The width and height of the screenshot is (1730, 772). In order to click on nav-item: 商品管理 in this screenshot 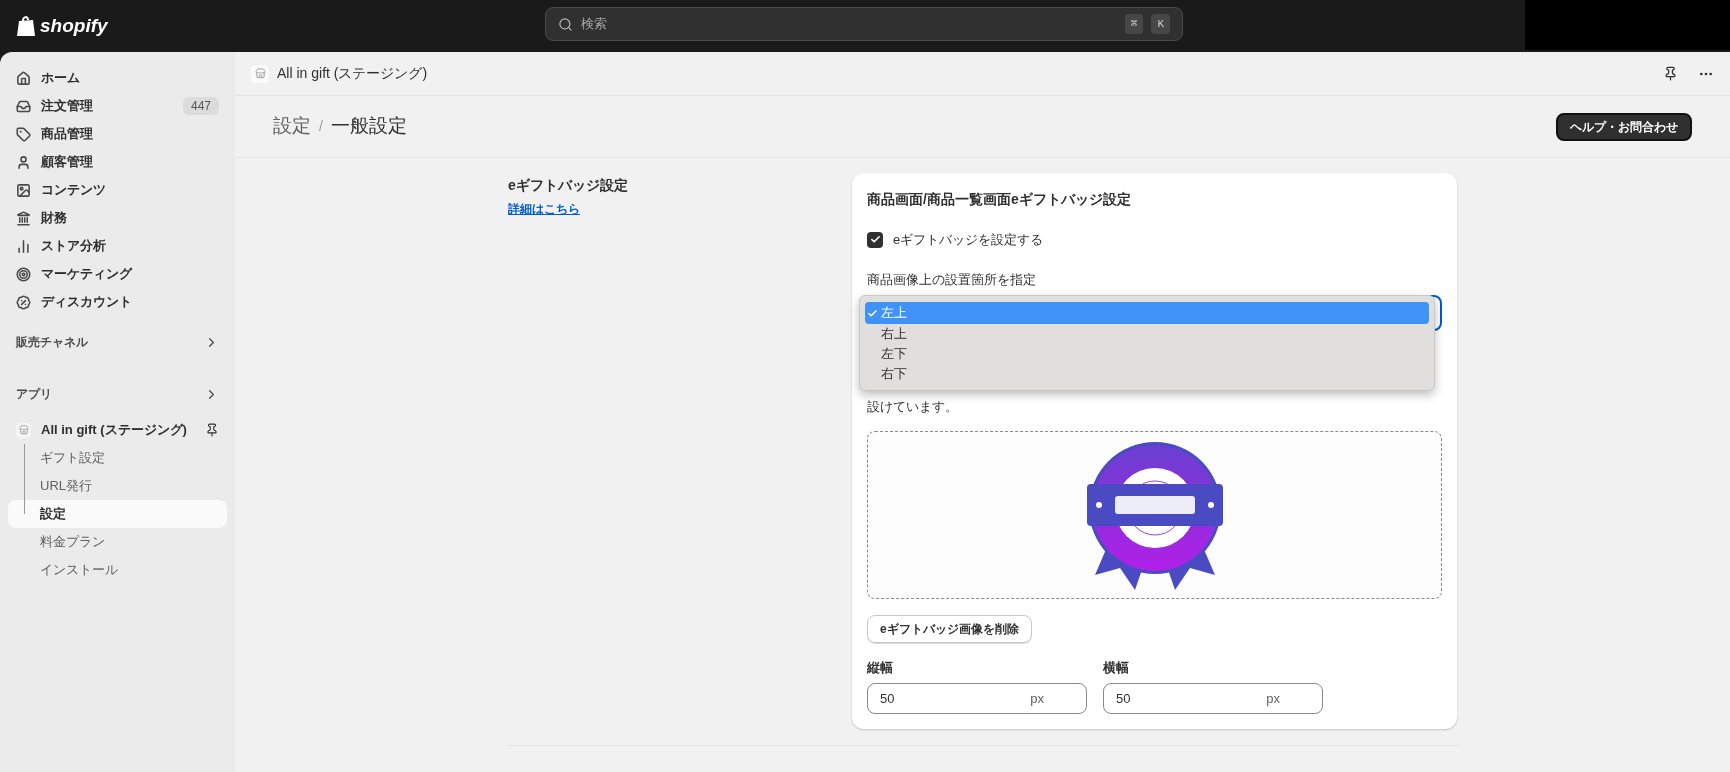, I will do `click(117, 134)`.